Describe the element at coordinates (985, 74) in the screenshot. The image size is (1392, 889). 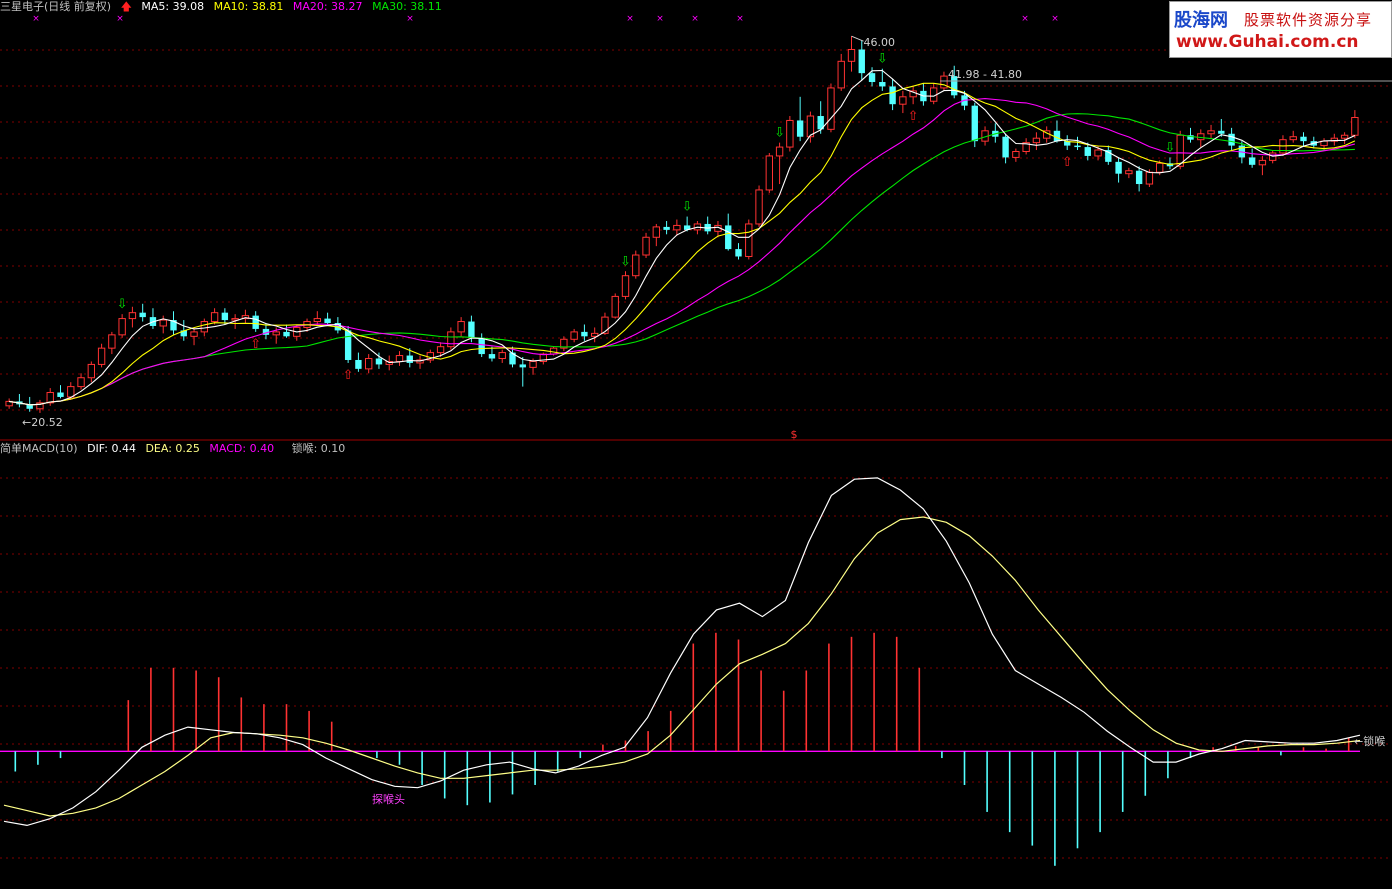
I see `range-label: 41.98 - 41.80` at that location.